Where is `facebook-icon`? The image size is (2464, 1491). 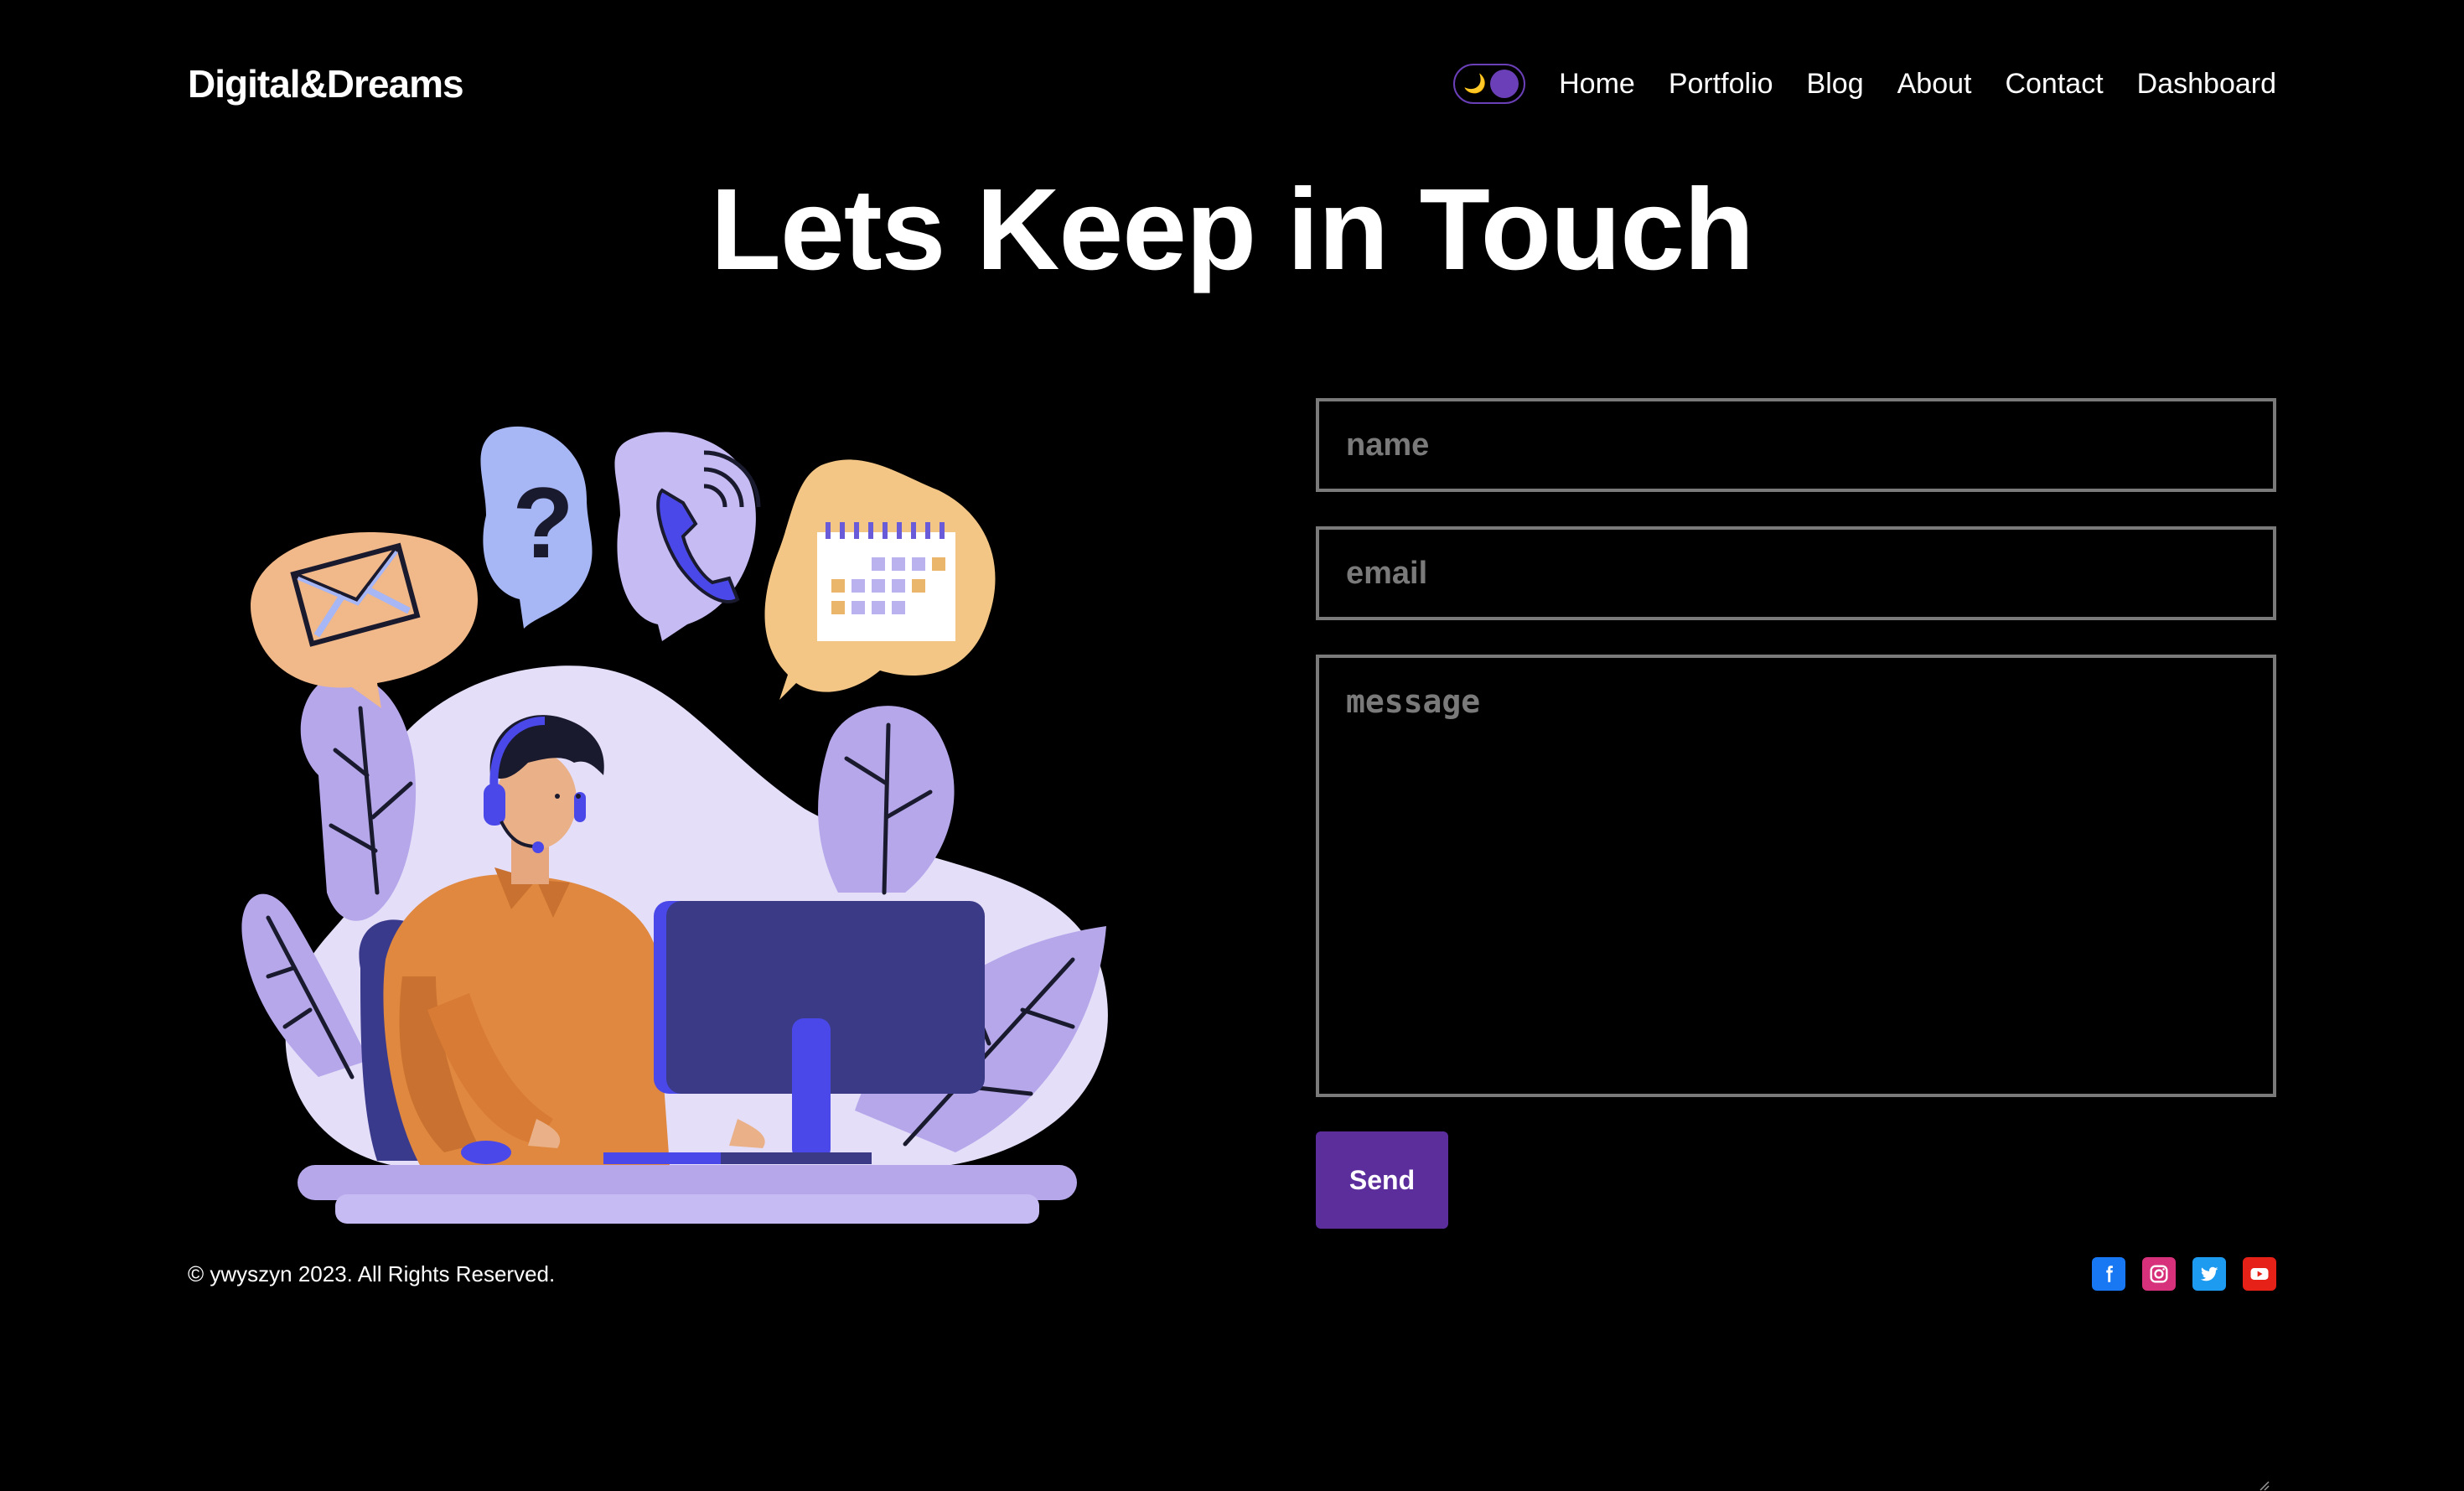 facebook-icon is located at coordinates (2108, 1274).